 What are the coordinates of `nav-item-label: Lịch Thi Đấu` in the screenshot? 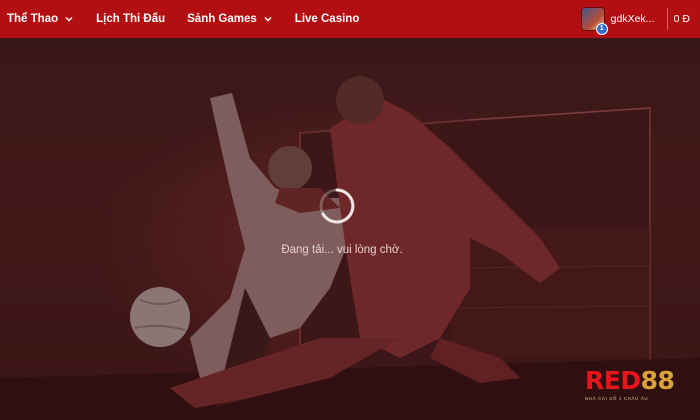 It's located at (131, 19).